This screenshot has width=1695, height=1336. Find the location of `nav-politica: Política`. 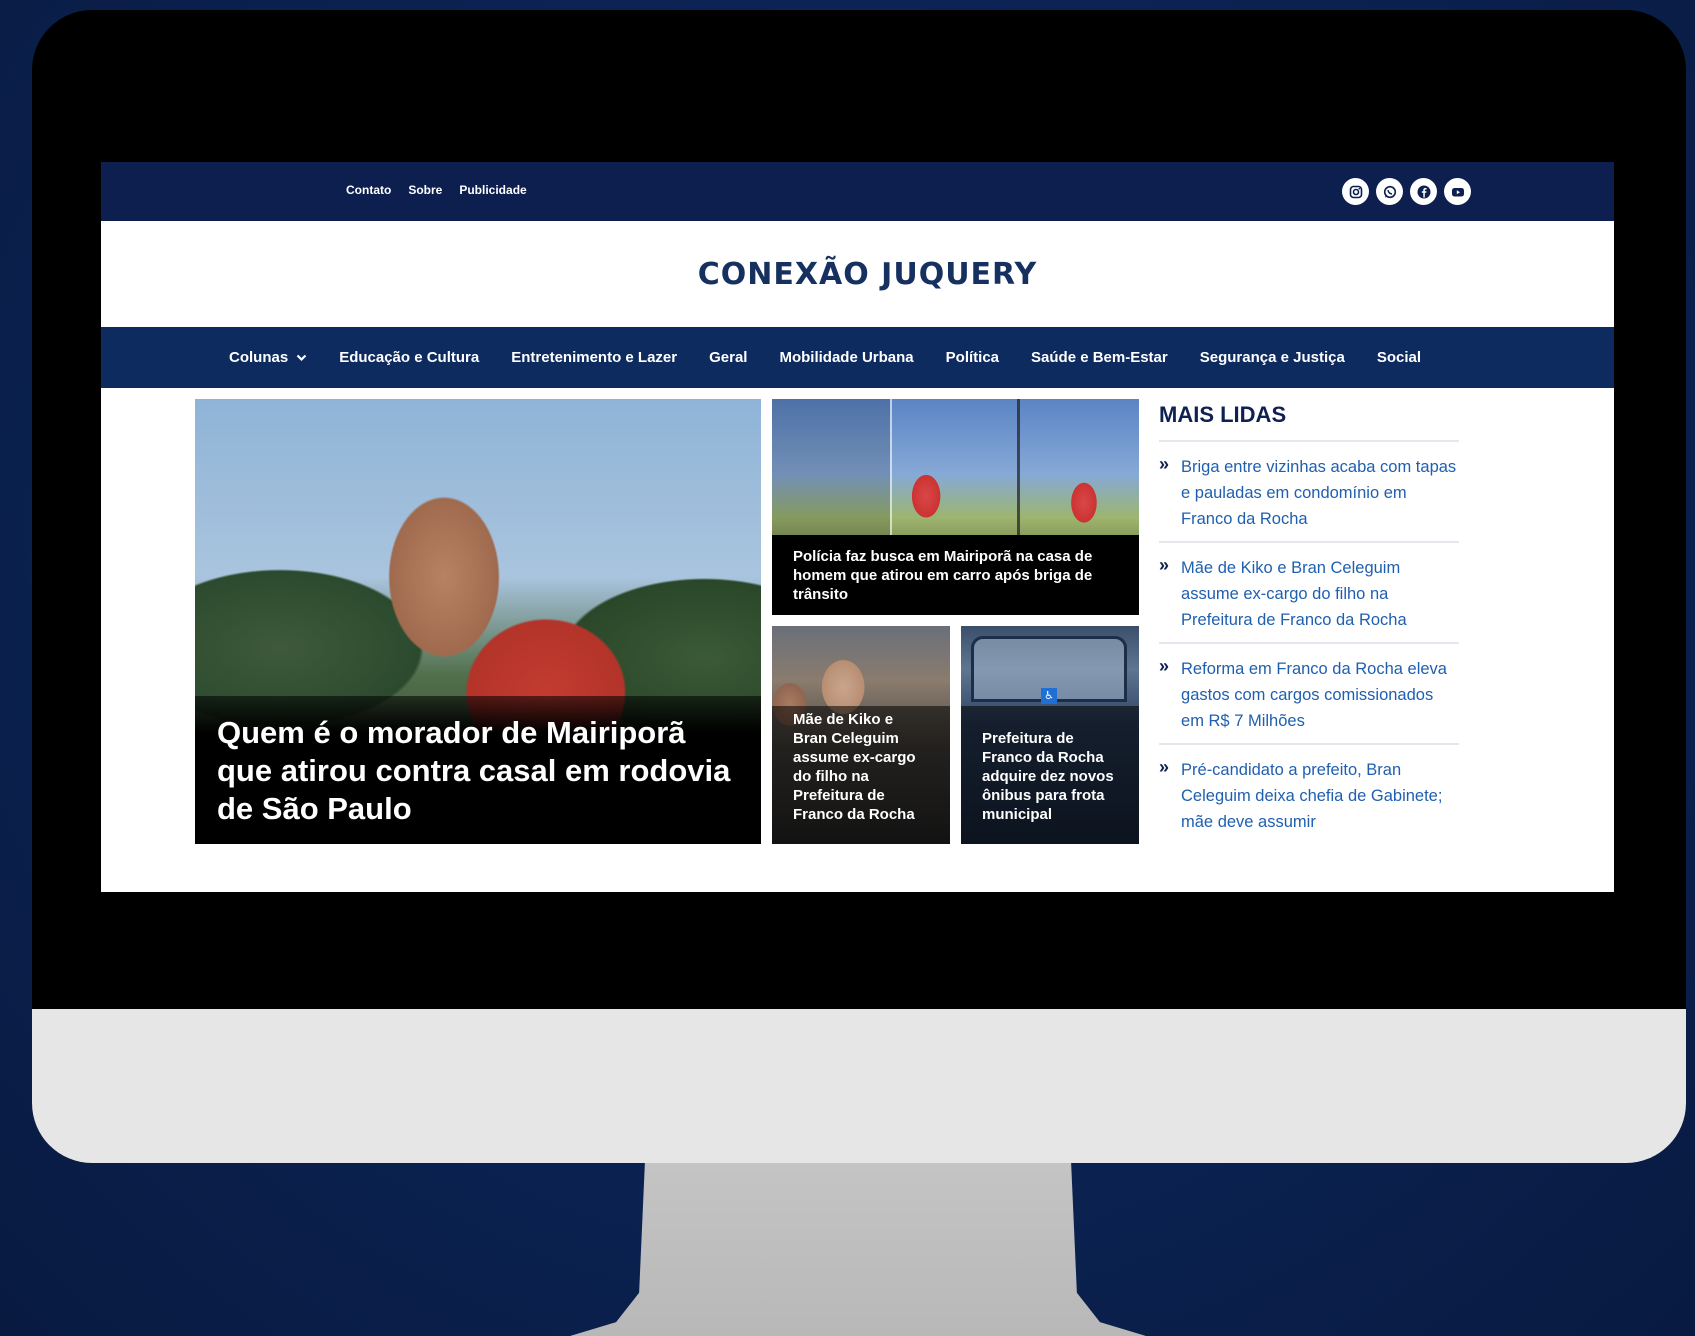

nav-politica: Política is located at coordinates (972, 357).